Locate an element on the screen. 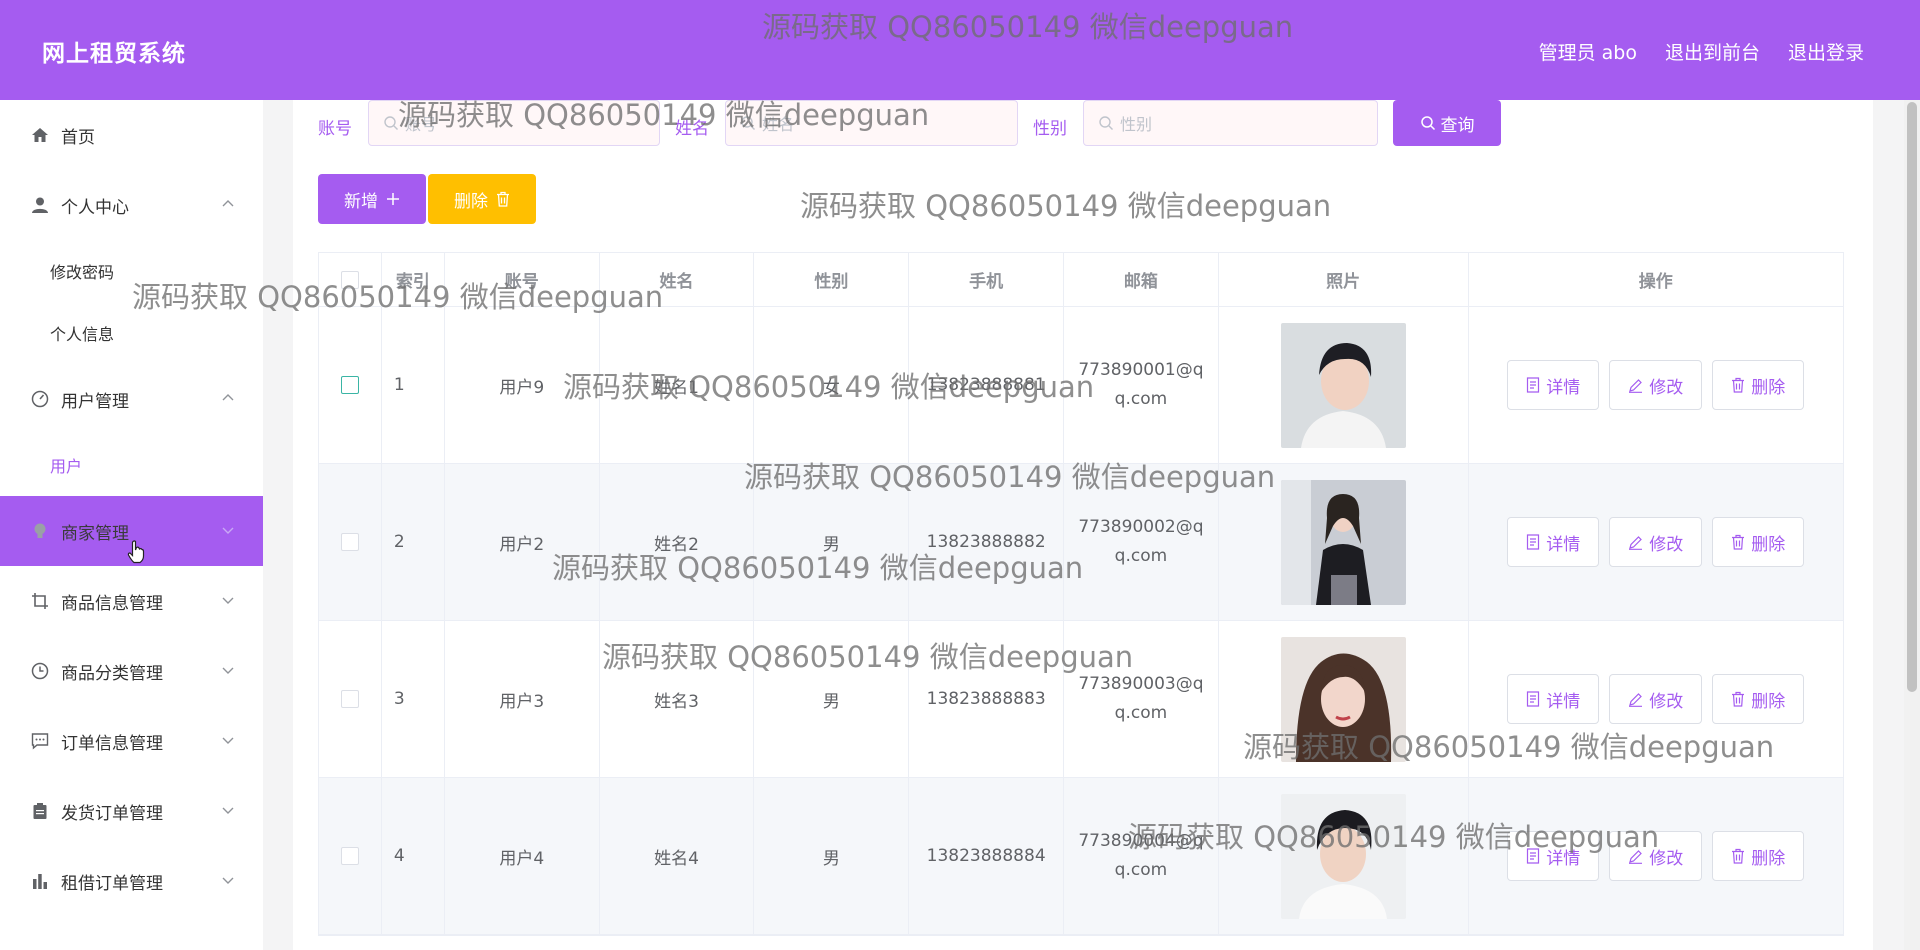 This screenshot has width=1920, height=950. sidebar-item-user-management: 用户管理 is located at coordinates (131, 399).